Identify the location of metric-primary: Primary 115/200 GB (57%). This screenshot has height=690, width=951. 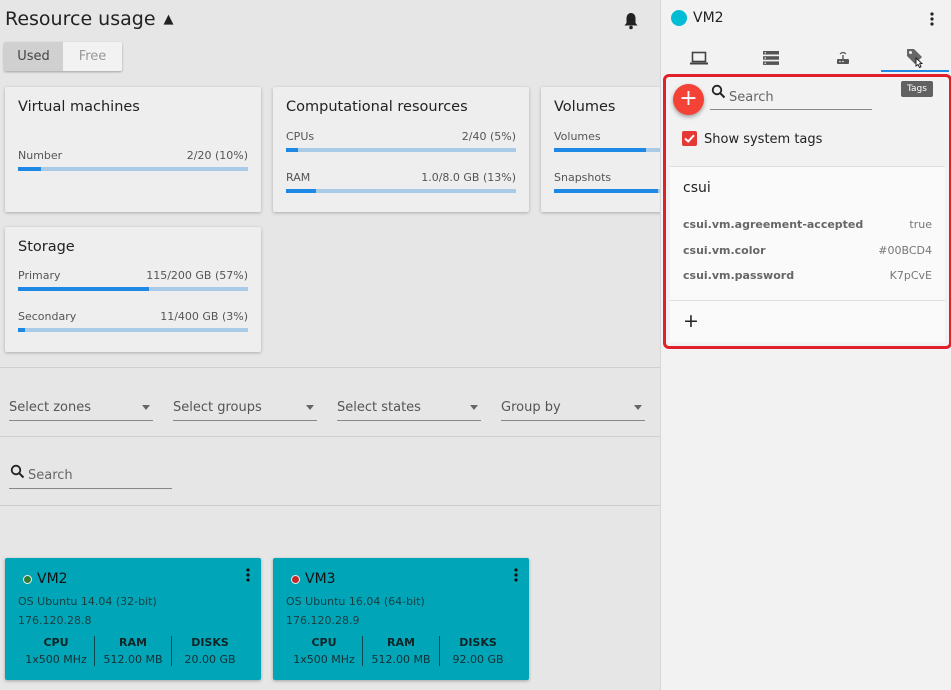
(133, 280).